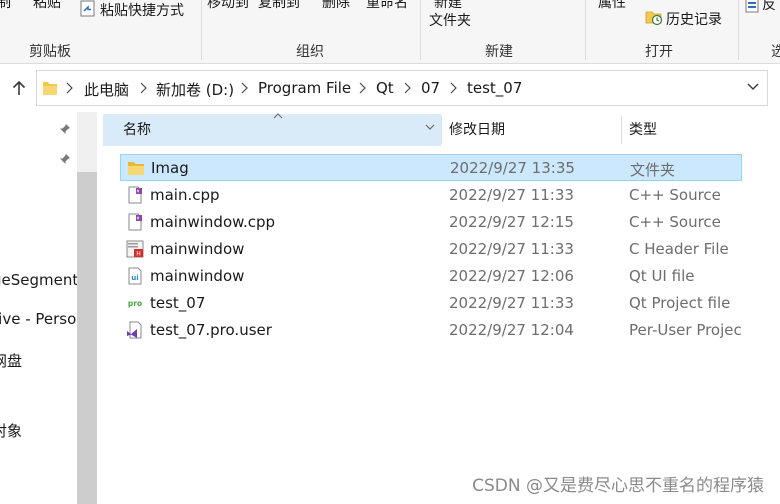 The image size is (780, 504). What do you see at coordinates (752, 6) in the screenshot?
I see `invert-selection-icon` at bounding box center [752, 6].